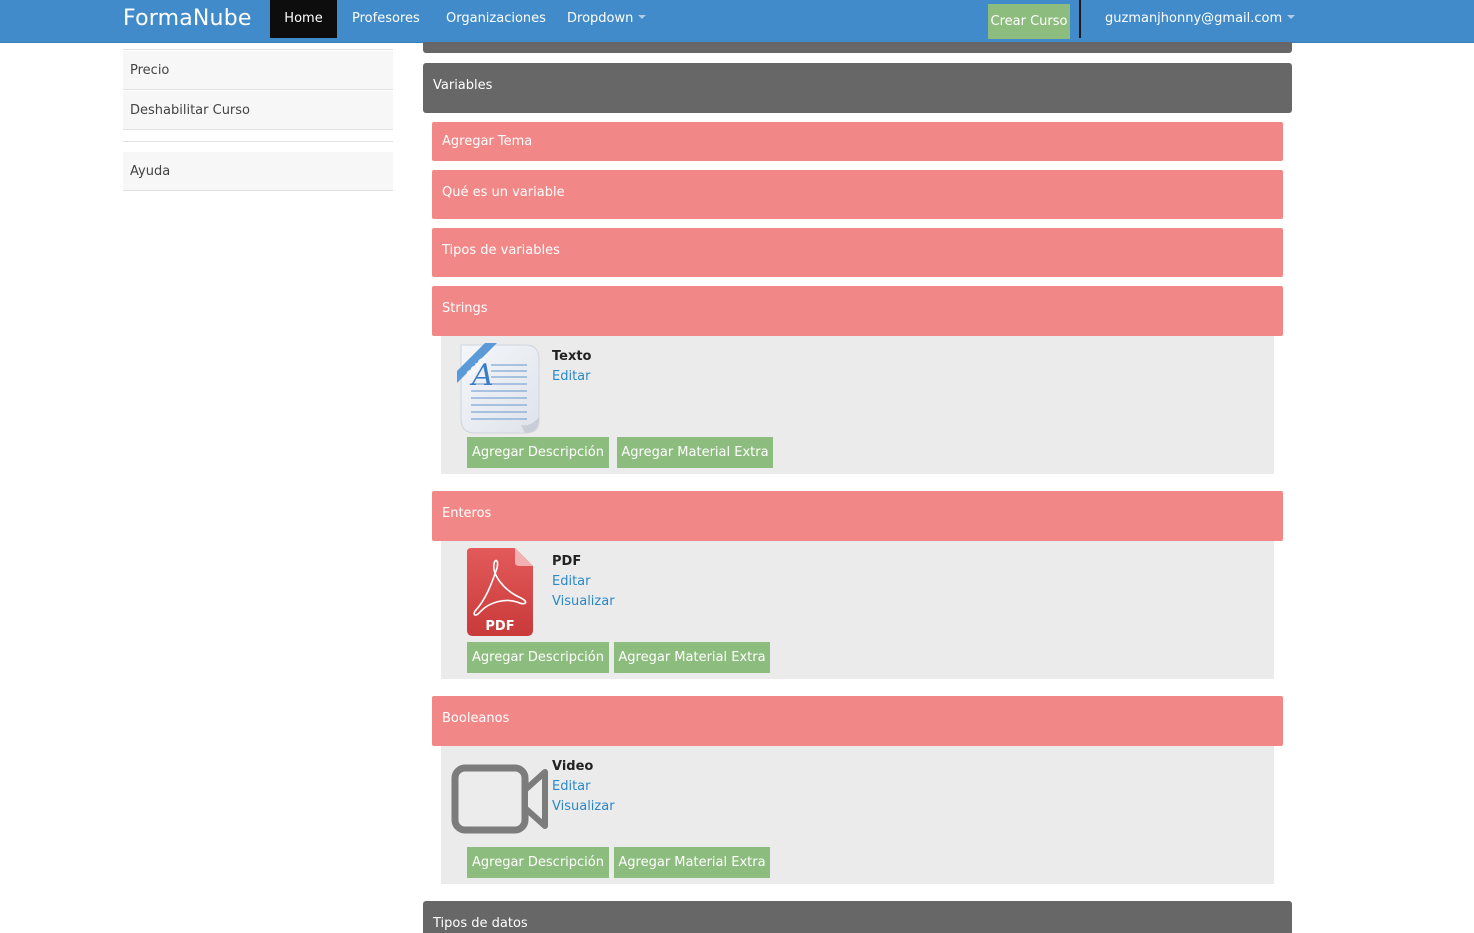  What do you see at coordinates (857, 252) in the screenshot?
I see `topic-tipos-de-variables: Tipos de variables` at bounding box center [857, 252].